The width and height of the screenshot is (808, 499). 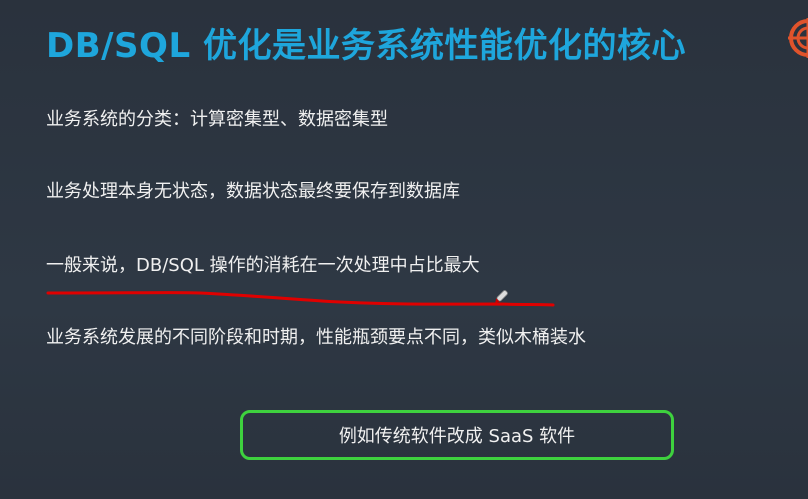 I want to click on callout-text: 例如传统软件改成 SaaS 软件, so click(x=457, y=436).